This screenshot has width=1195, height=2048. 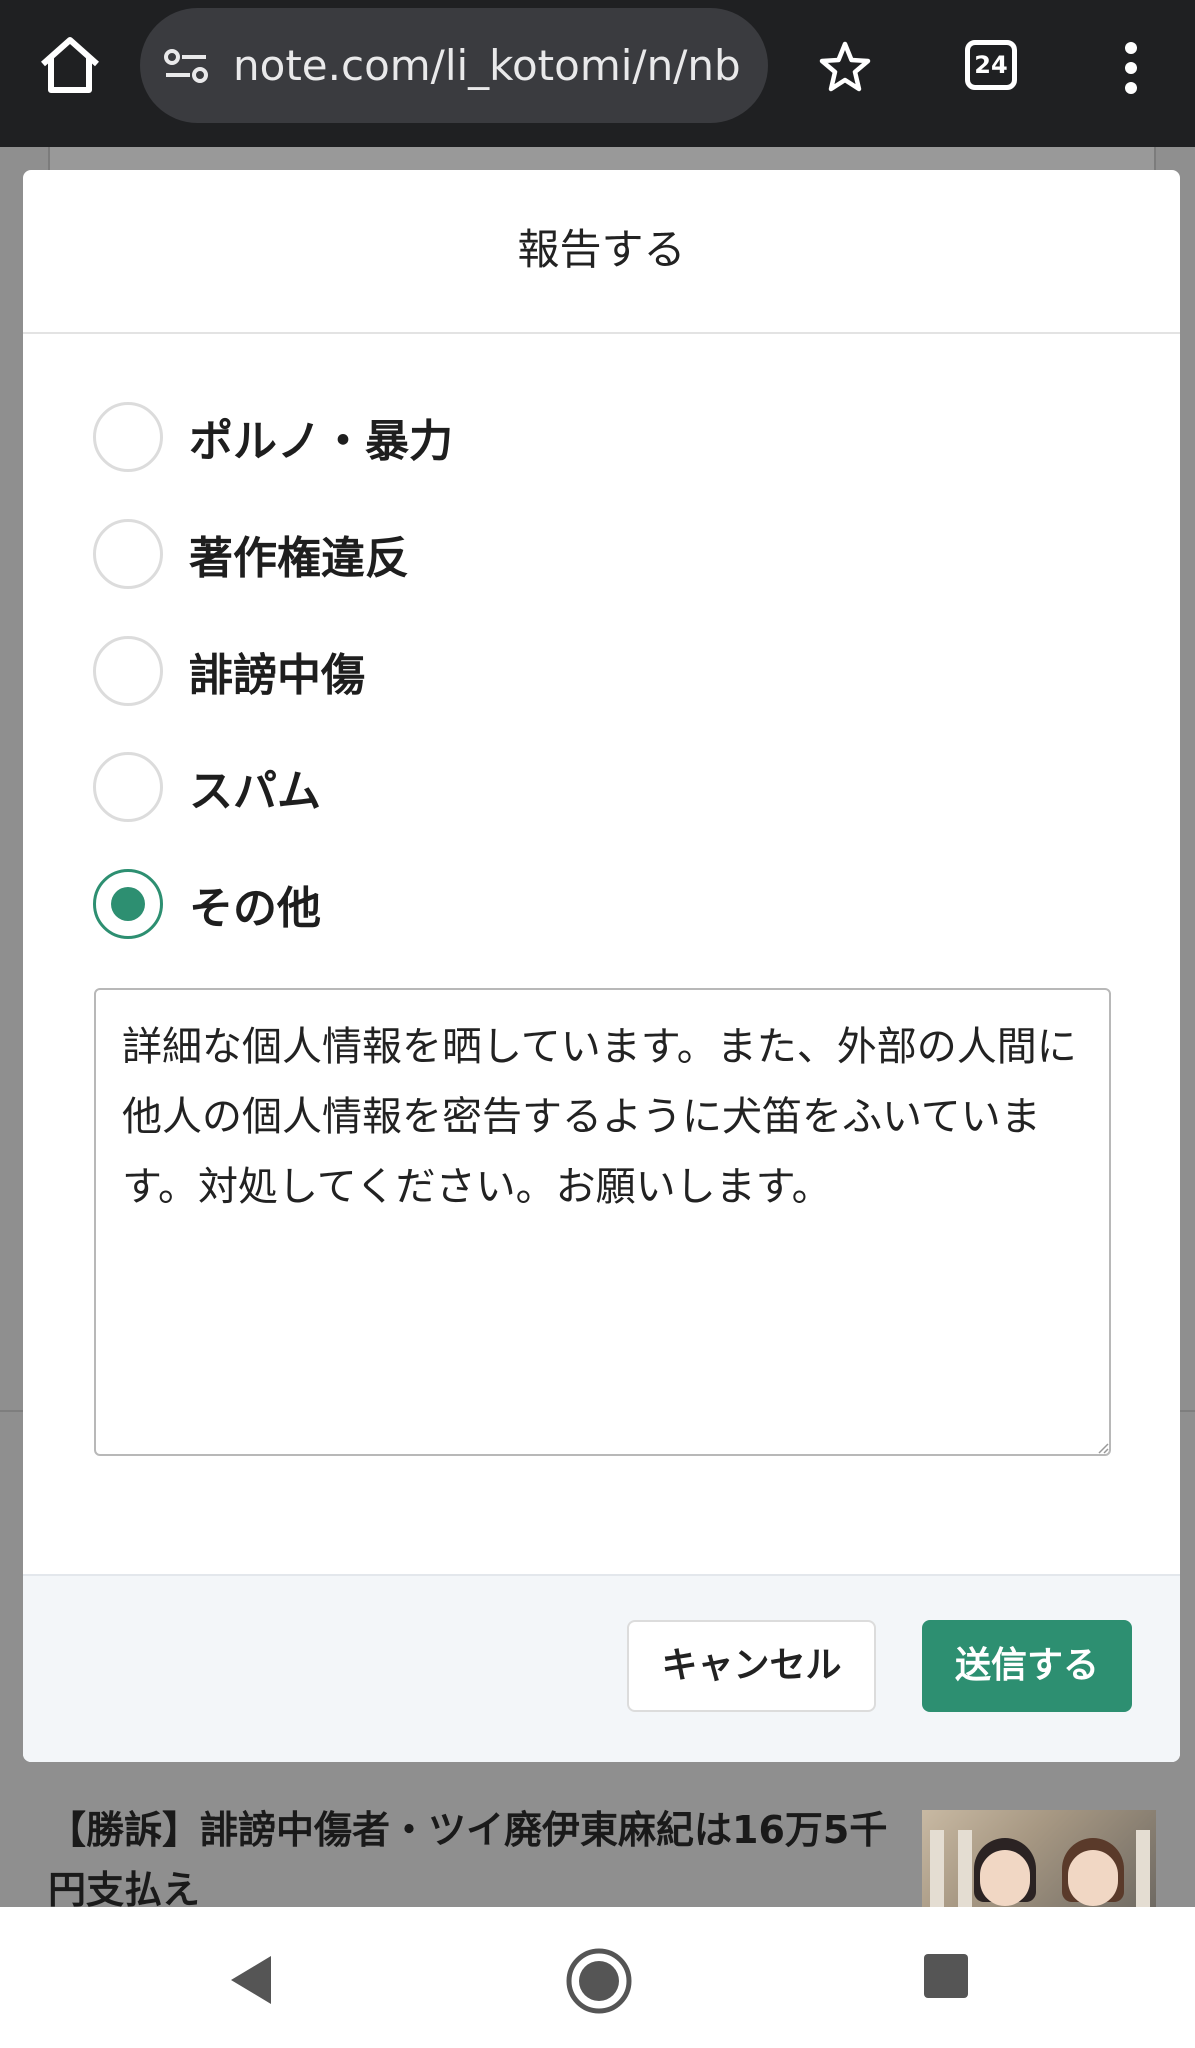 What do you see at coordinates (1039, 1858) in the screenshot?
I see `article-thumbnail` at bounding box center [1039, 1858].